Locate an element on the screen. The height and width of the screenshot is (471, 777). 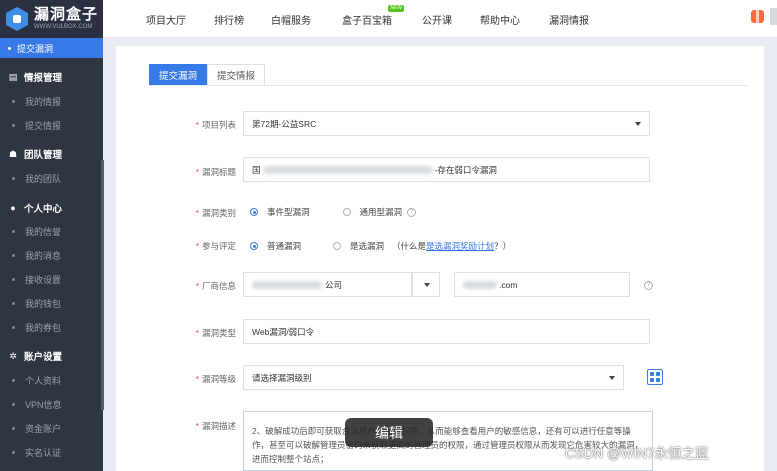
nav-projects: 项目大厅 is located at coordinates (166, 19).